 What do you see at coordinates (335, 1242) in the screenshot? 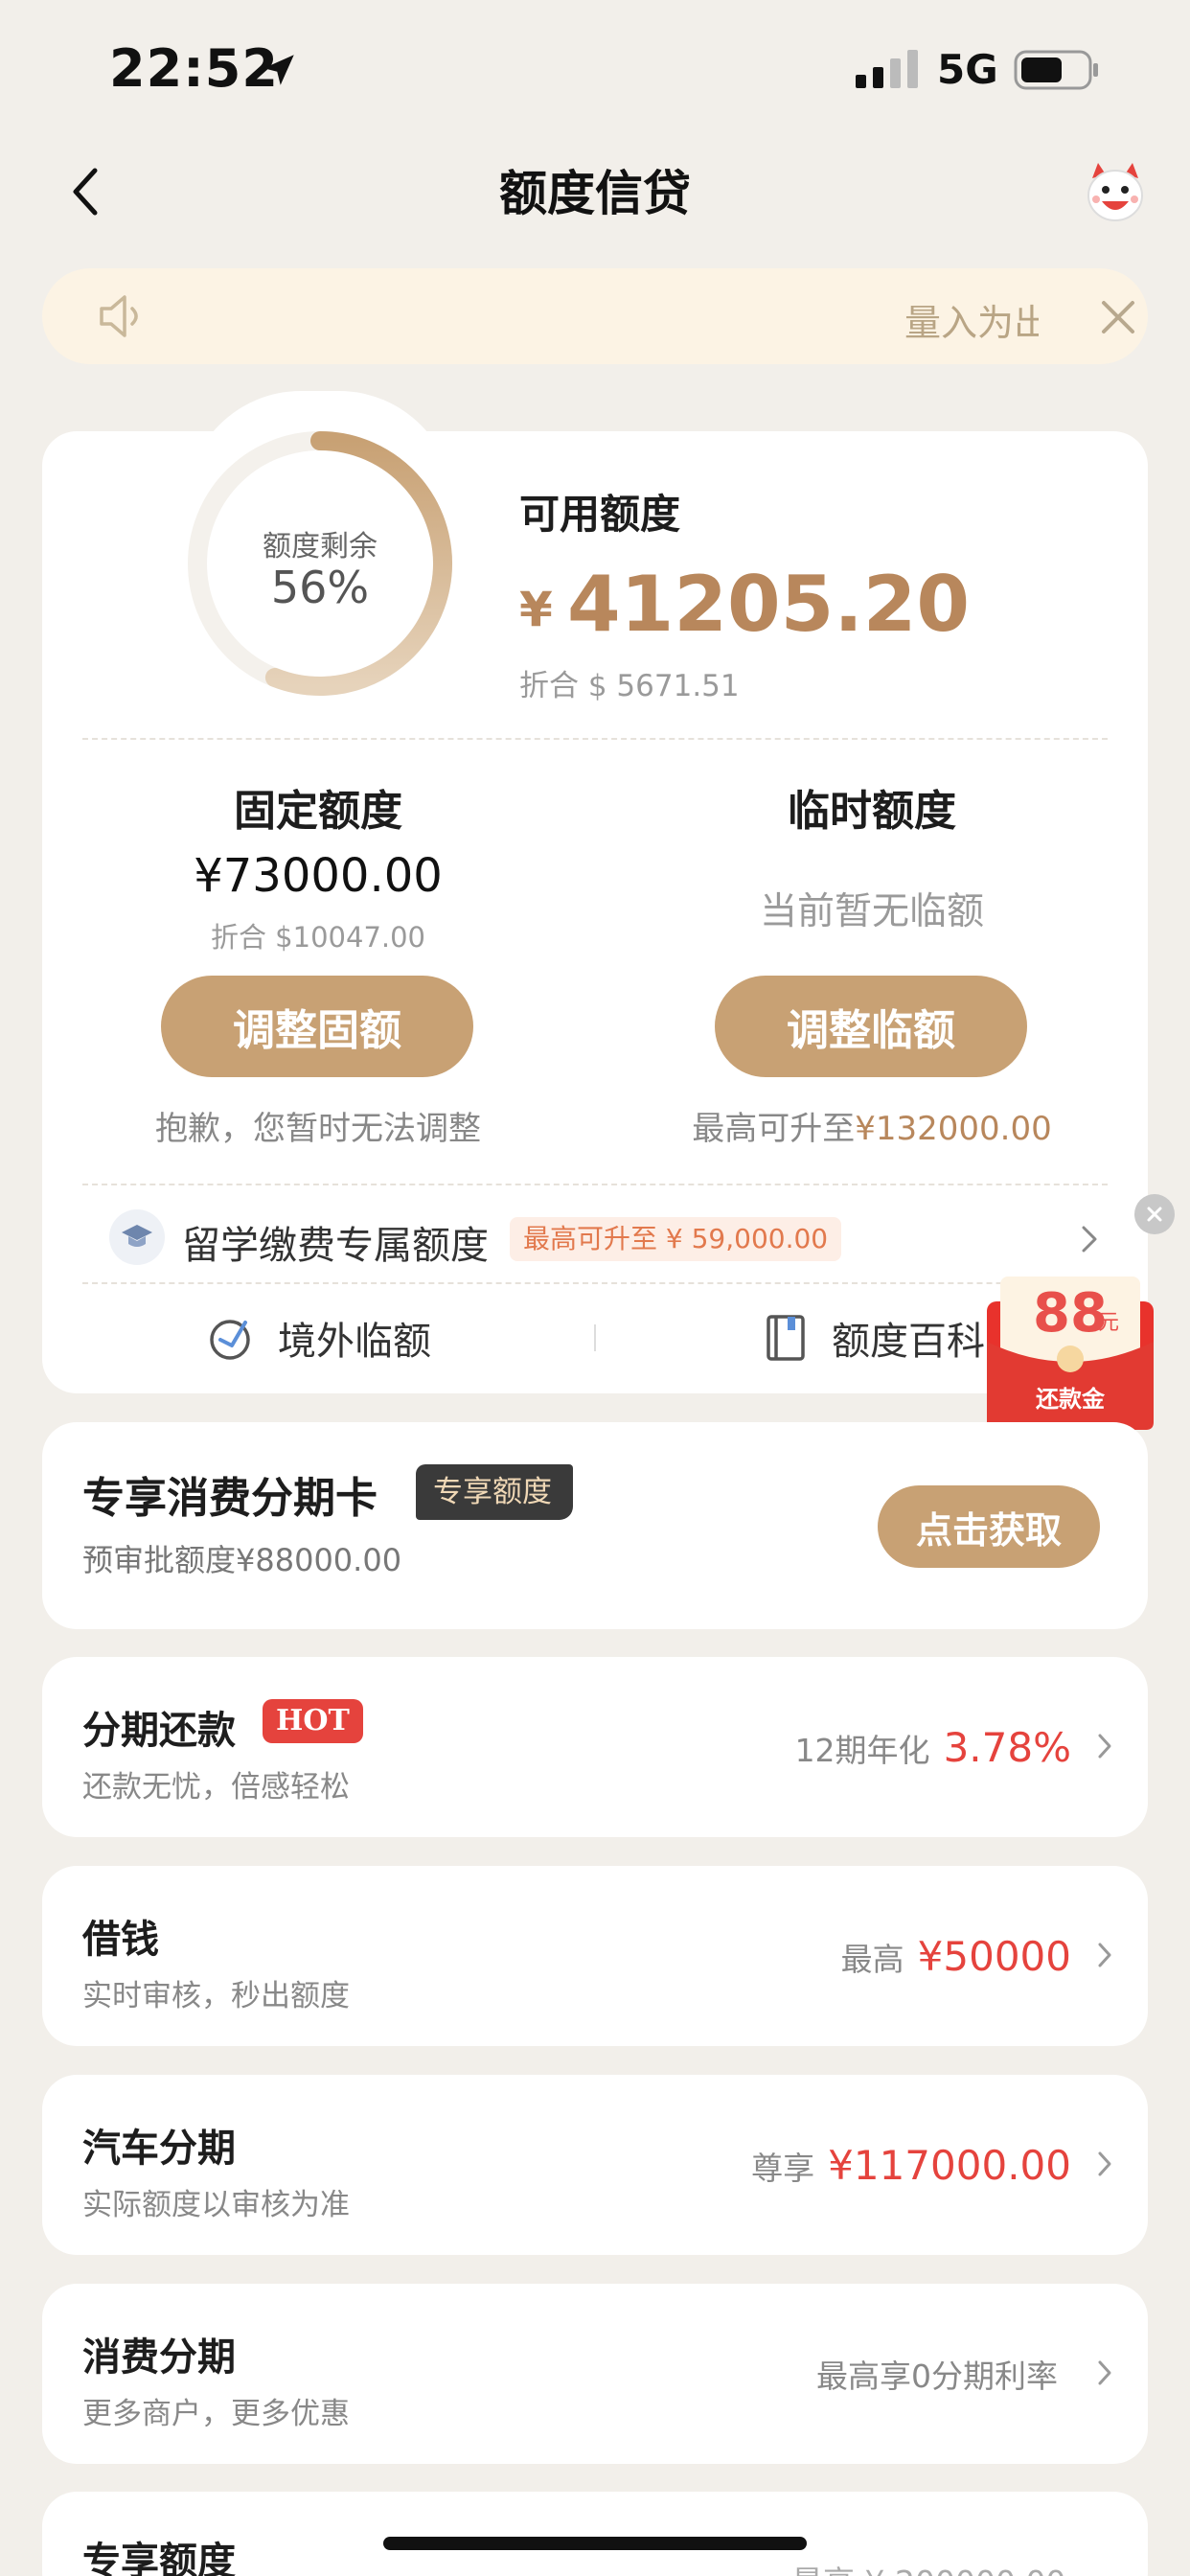
I see `study-credit-label: 留学缴费专属额度` at bounding box center [335, 1242].